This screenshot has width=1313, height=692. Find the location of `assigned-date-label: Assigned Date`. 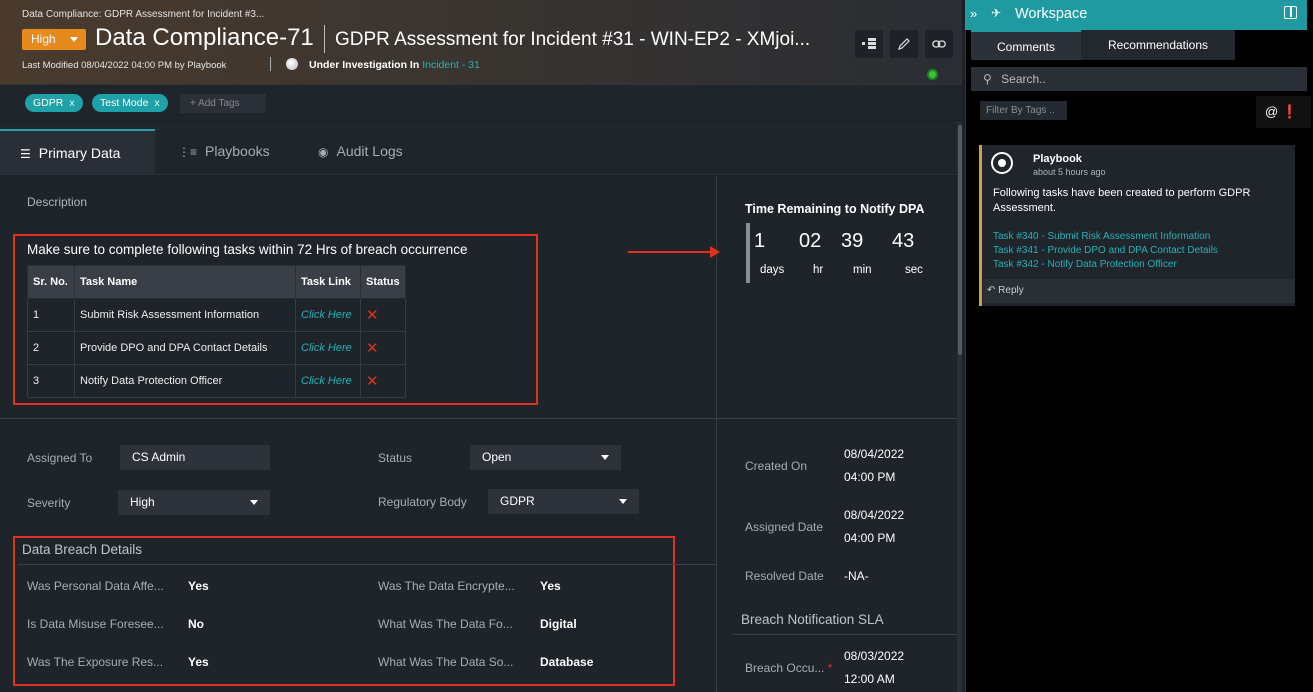

assigned-date-label: Assigned Date is located at coordinates (784, 527).